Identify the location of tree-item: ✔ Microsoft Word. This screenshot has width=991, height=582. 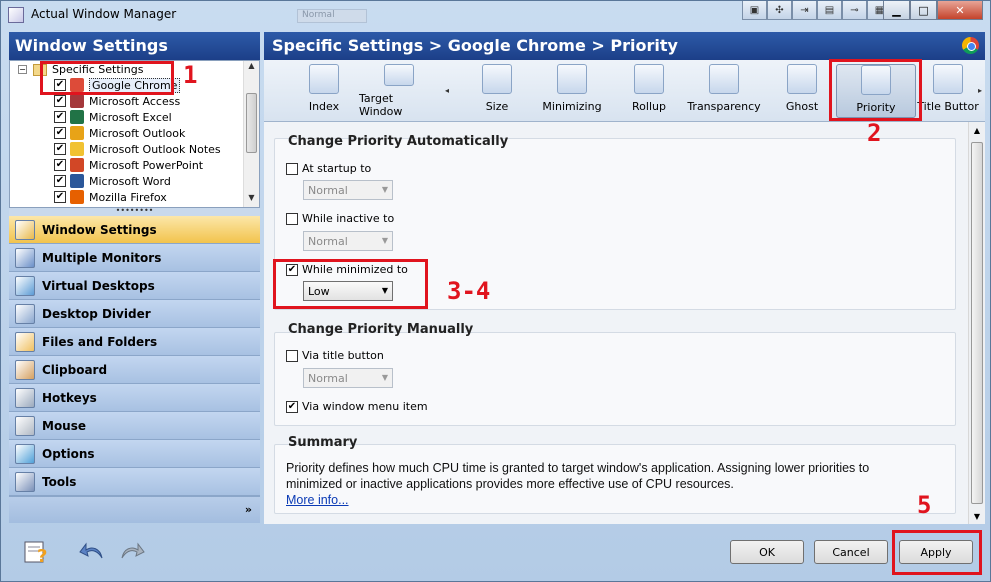
(112, 181).